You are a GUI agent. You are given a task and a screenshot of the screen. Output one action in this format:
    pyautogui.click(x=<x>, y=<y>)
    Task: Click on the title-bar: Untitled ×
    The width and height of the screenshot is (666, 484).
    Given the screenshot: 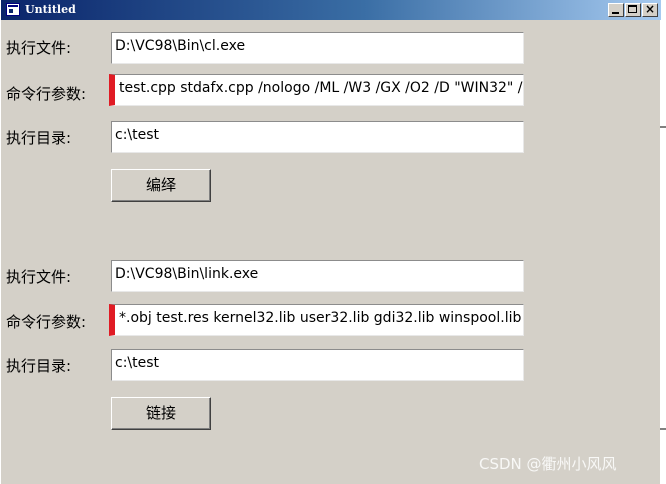 What is the action you would take?
    pyautogui.click(x=331, y=10)
    